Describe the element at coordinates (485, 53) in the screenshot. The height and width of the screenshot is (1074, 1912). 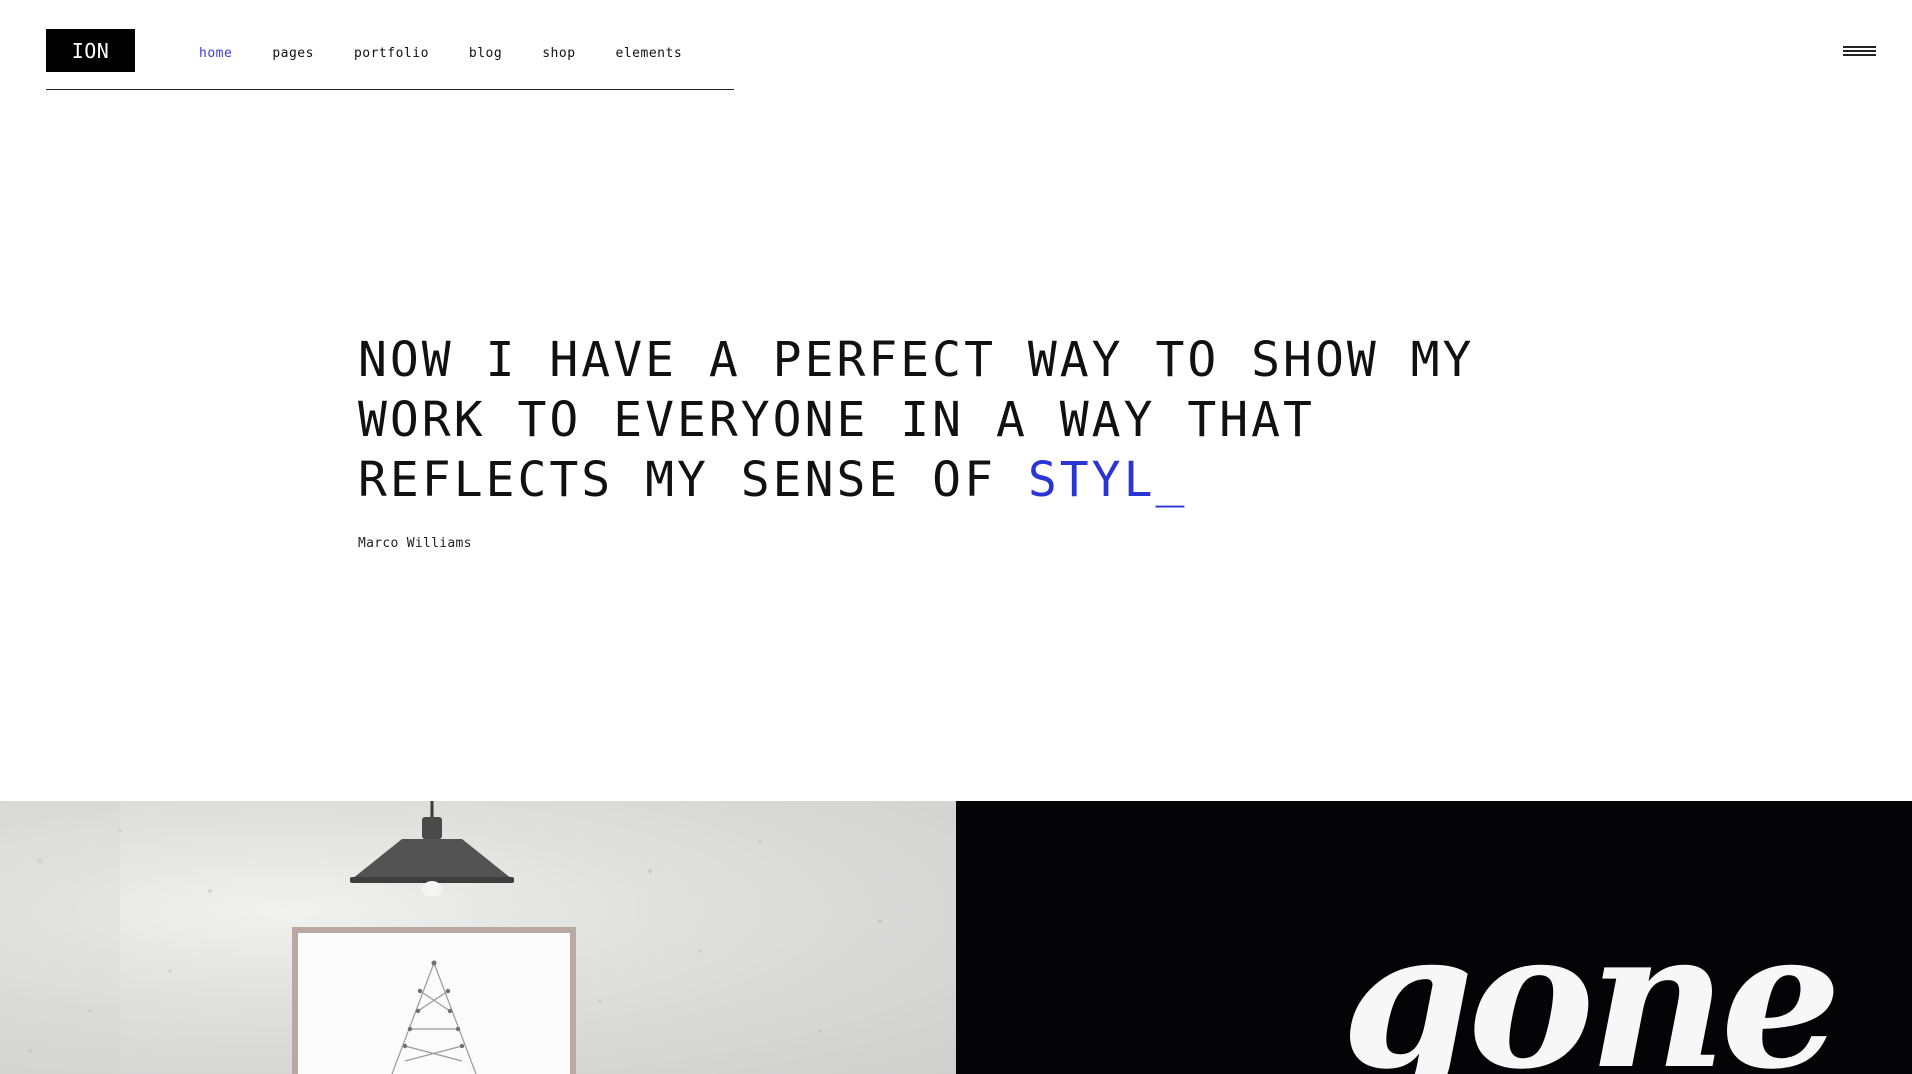
I see `nav-link-blog: blog` at that location.